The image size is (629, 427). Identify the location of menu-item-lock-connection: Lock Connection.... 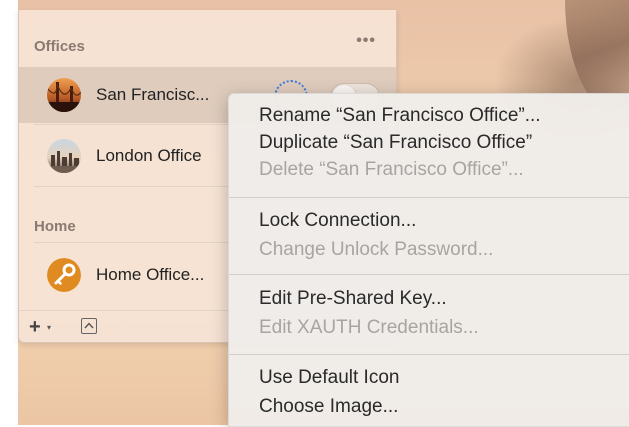
(337, 221).